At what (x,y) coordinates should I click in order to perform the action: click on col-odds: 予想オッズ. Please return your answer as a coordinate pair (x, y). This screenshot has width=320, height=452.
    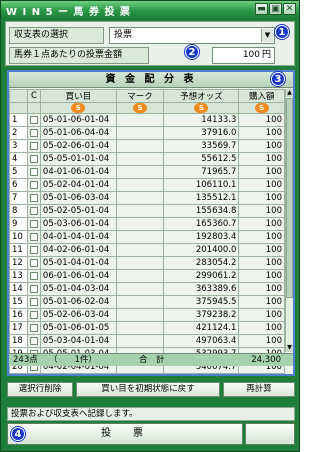
    Looking at the image, I should click on (201, 96).